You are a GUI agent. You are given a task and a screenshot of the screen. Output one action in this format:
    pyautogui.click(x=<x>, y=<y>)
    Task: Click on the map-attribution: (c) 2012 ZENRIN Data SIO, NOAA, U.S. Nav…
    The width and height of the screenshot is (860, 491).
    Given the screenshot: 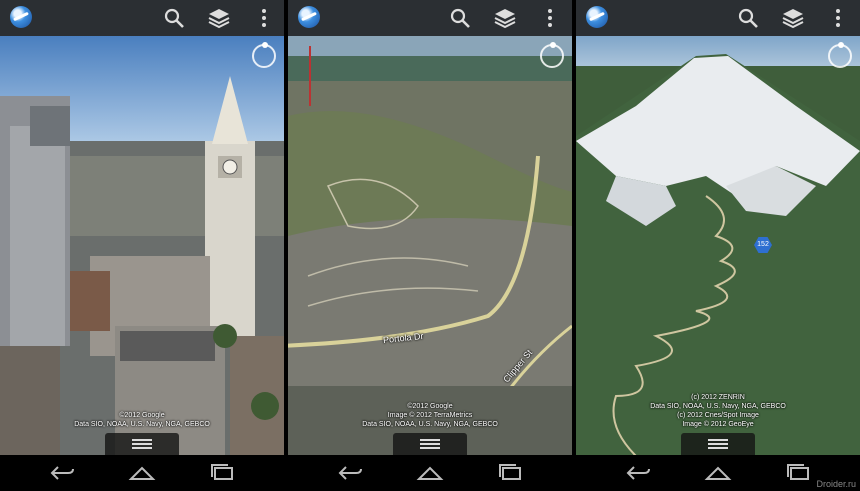 What is the action you would take?
    pyautogui.click(x=718, y=411)
    